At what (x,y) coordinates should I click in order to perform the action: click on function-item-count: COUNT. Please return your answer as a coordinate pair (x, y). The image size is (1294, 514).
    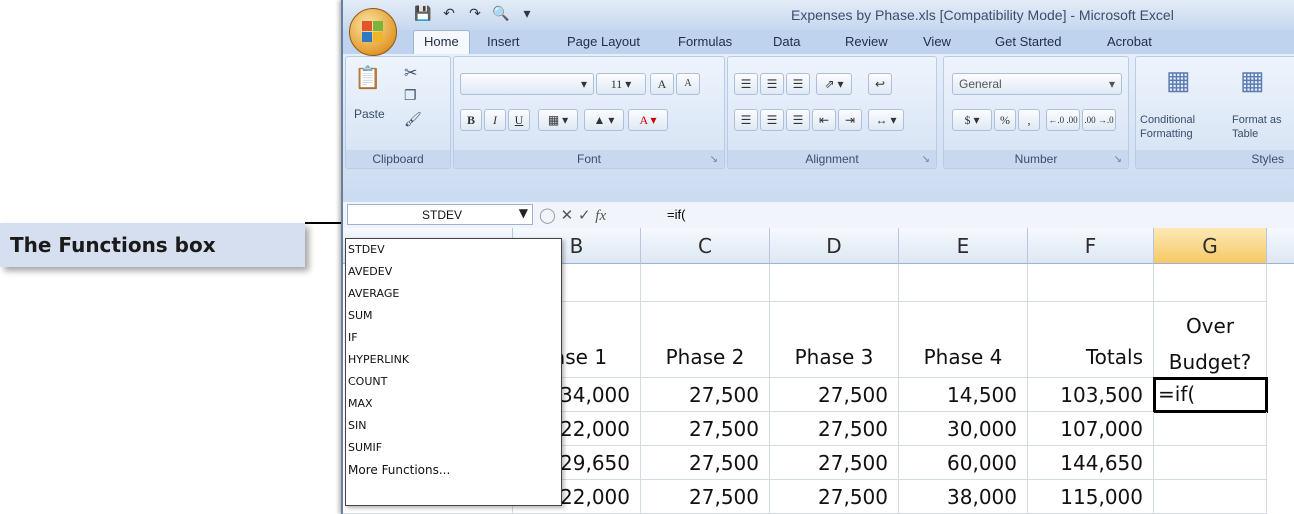
    Looking at the image, I should click on (453, 382).